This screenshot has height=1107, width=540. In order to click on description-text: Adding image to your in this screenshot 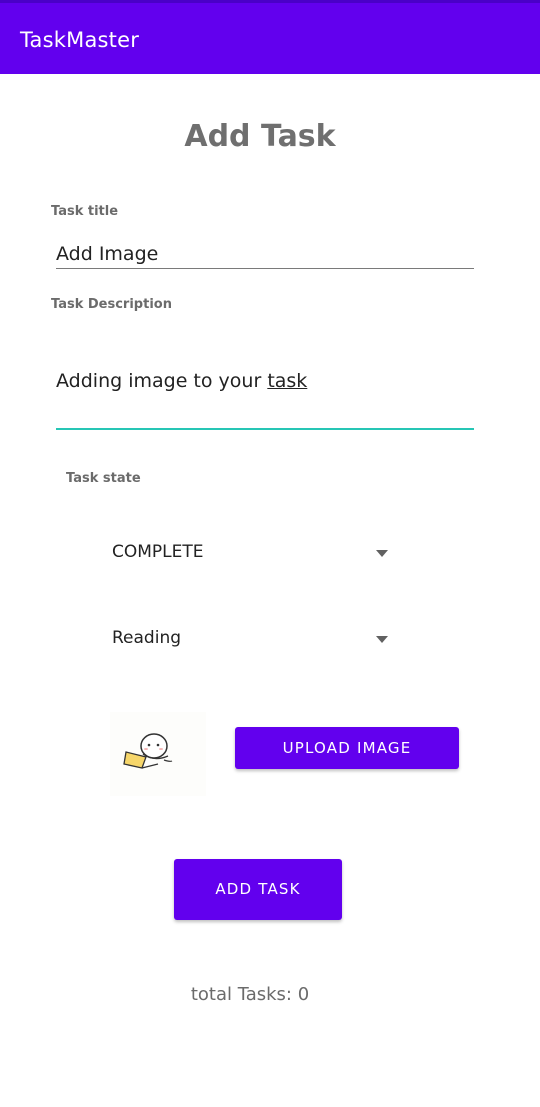, I will do `click(162, 381)`.